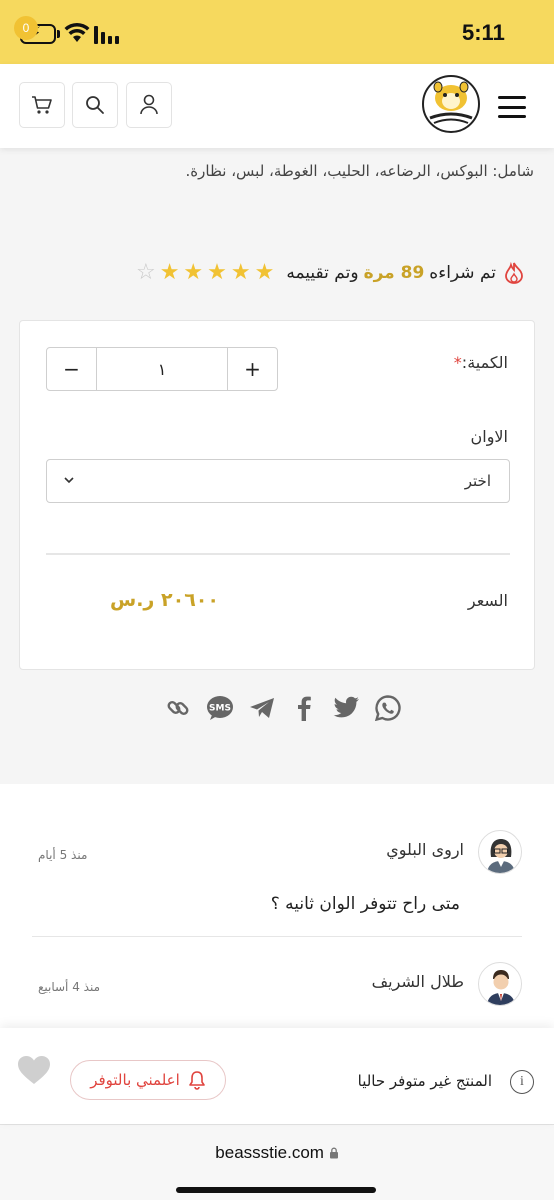 The width and height of the screenshot is (554, 1200). I want to click on price-label: السعر, so click(487, 600).